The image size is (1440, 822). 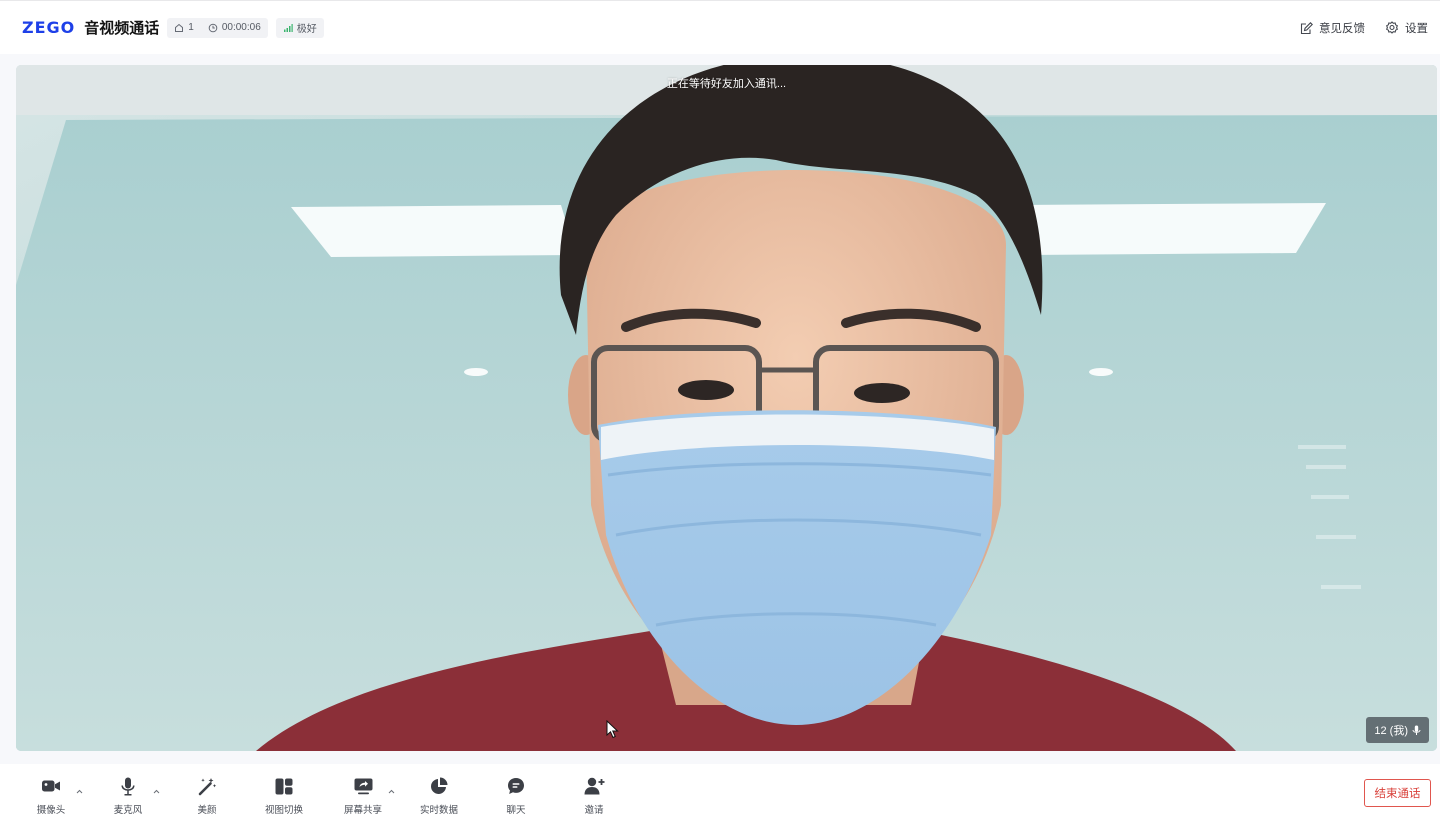 I want to click on realtime-data-button: 实时数据, so click(x=439, y=796).